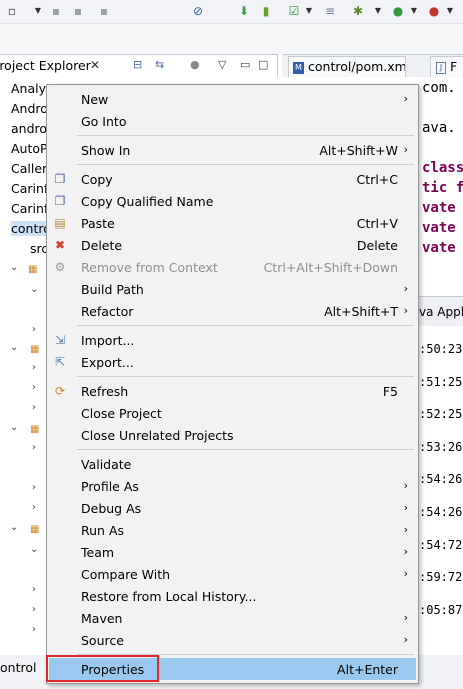 The height and width of the screenshot is (689, 463). What do you see at coordinates (104, 11) in the screenshot?
I see `print-icon: ▪` at bounding box center [104, 11].